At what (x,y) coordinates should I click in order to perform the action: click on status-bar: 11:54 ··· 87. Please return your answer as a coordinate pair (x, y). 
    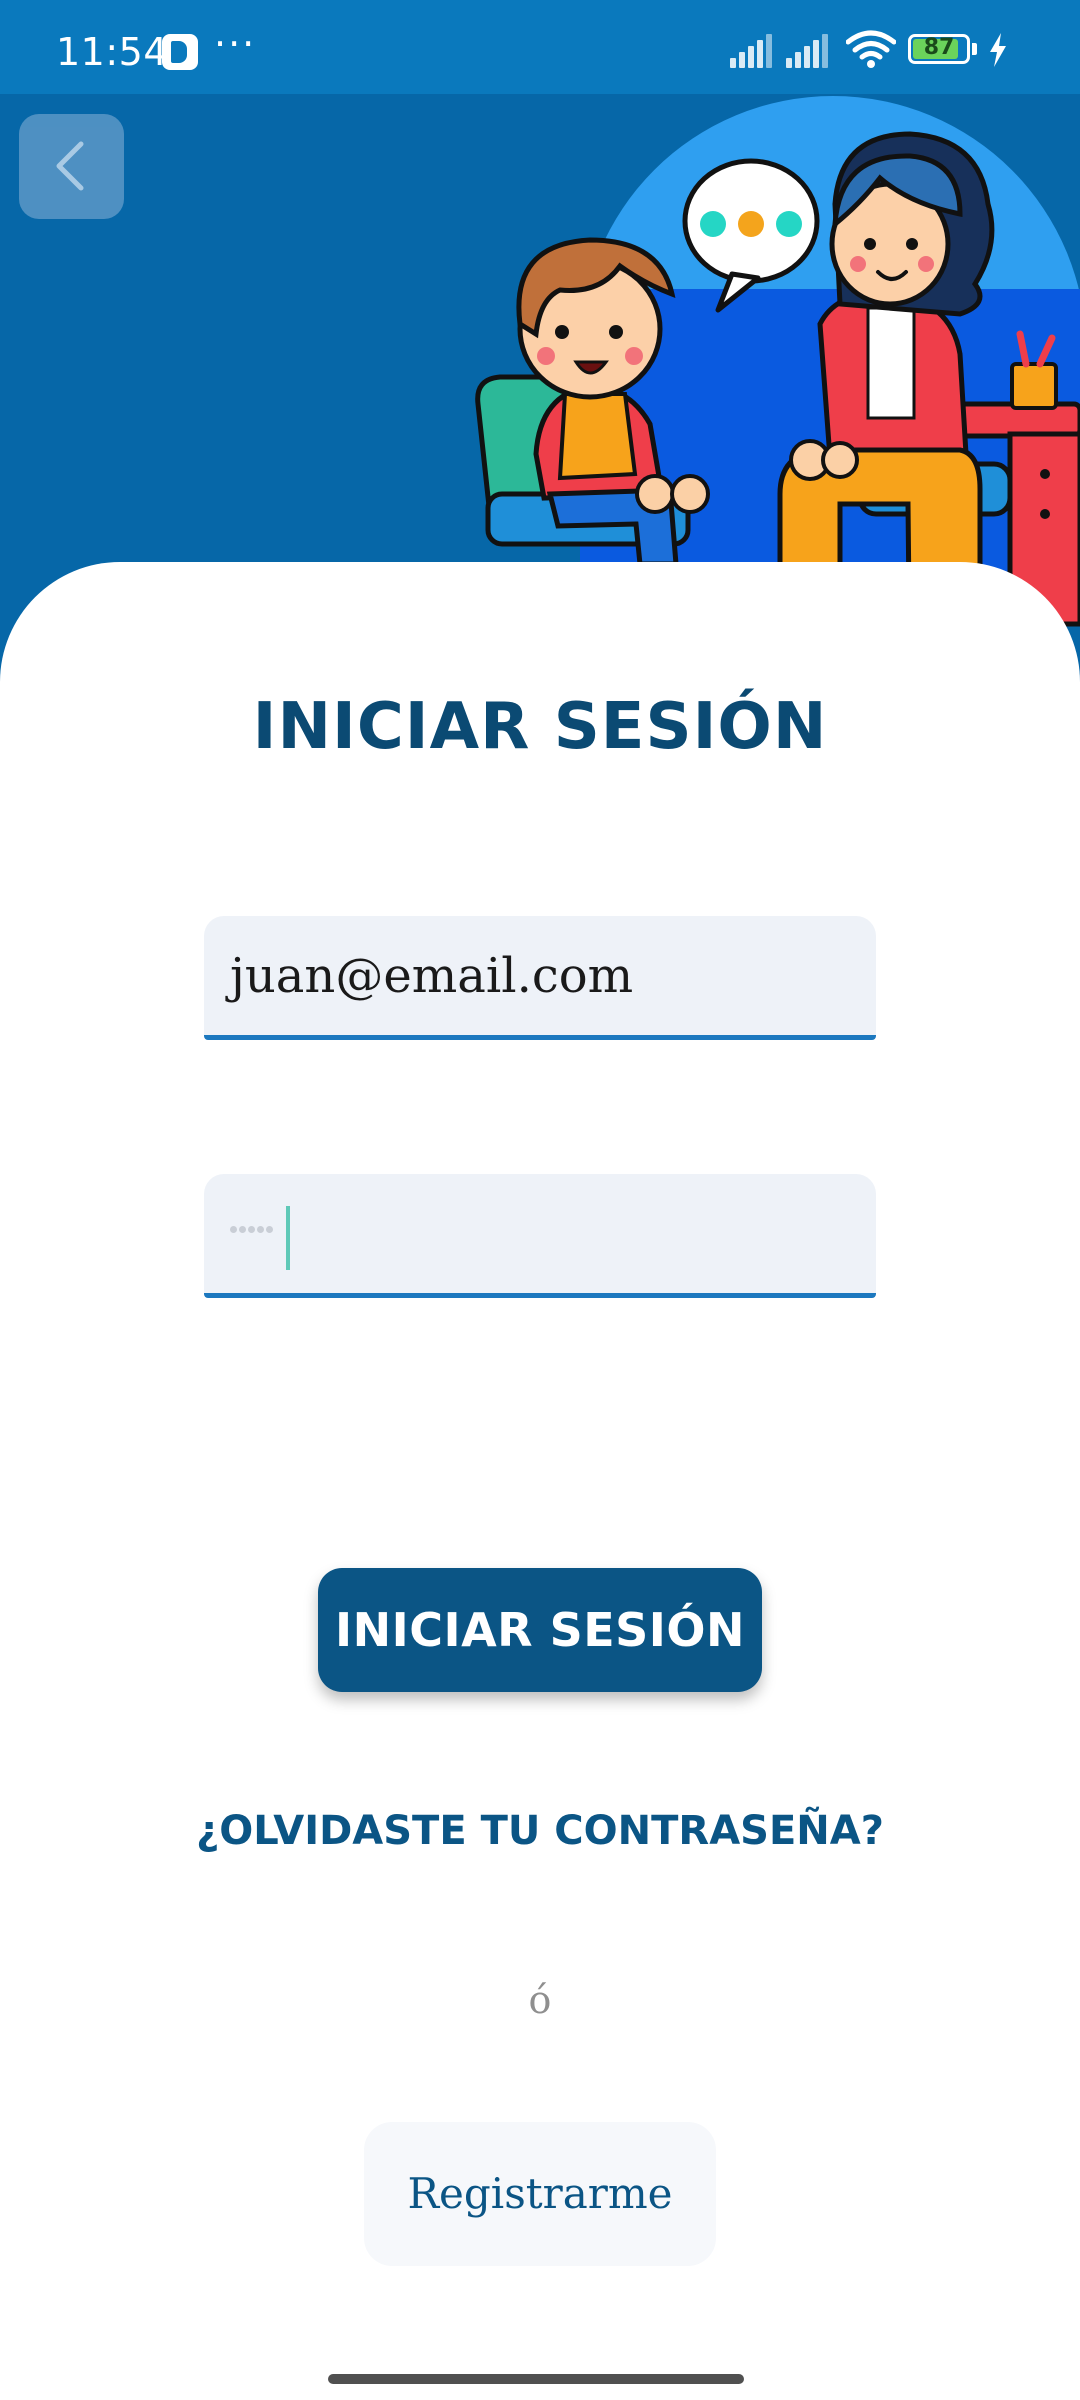
    Looking at the image, I should click on (540, 47).